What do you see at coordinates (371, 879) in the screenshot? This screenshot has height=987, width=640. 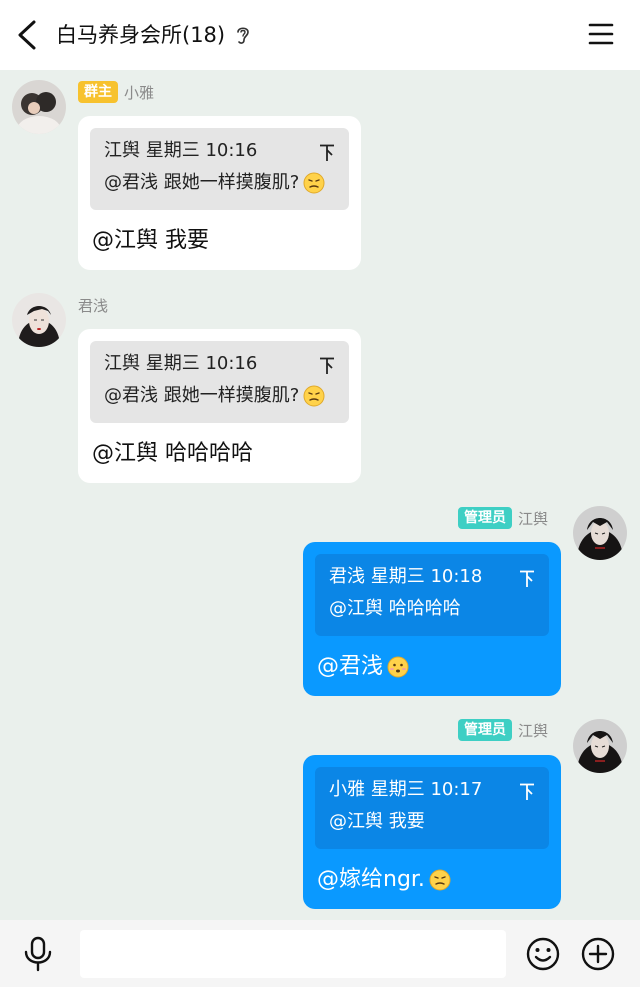 I see `message-text-content: @嫁给ngr.` at bounding box center [371, 879].